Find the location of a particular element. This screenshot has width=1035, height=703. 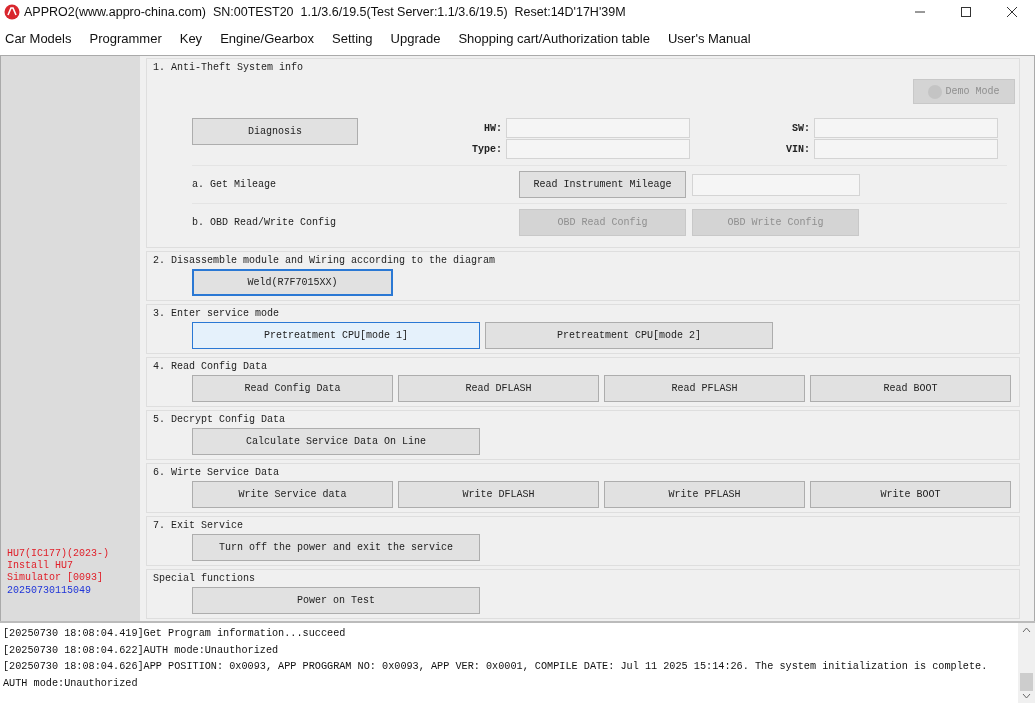

scroll-thumb is located at coordinates (1026, 682).